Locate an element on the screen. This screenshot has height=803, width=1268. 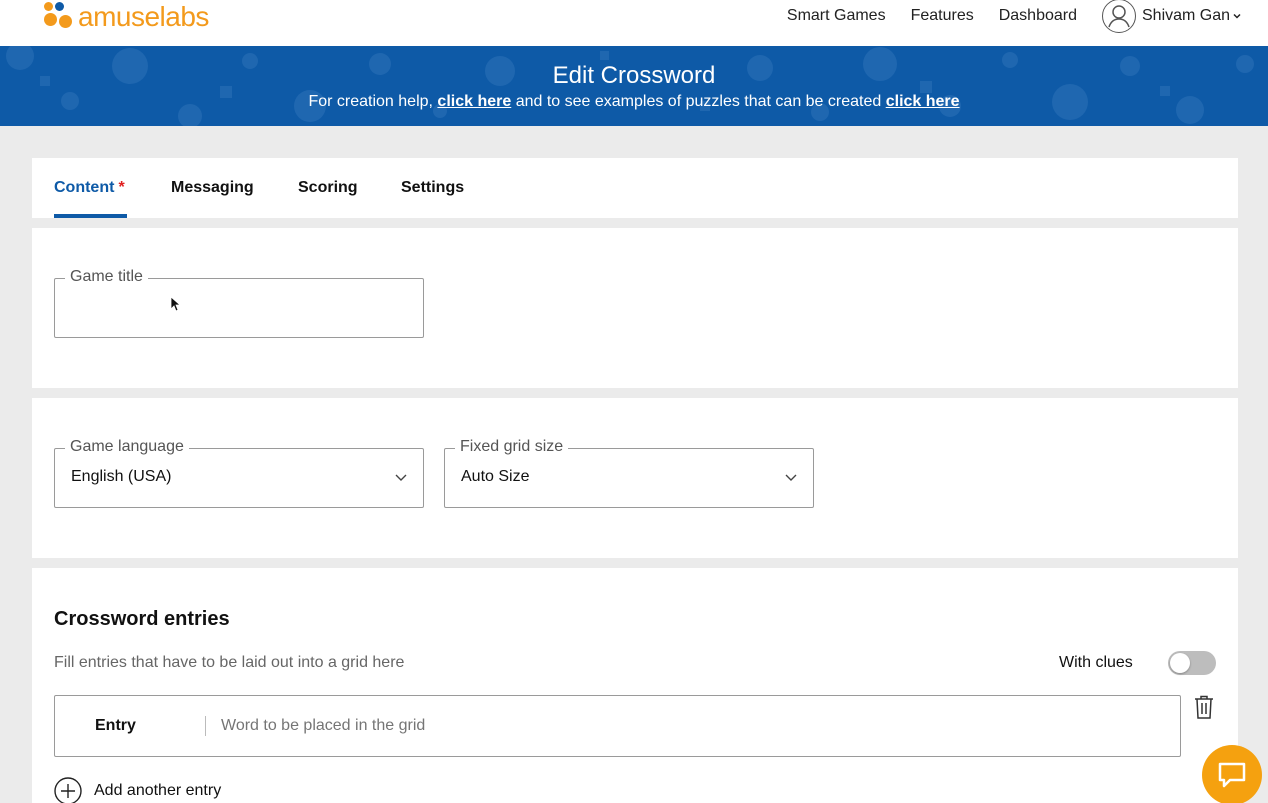
user-name: Shivam Gan is located at coordinates (1186, 15).